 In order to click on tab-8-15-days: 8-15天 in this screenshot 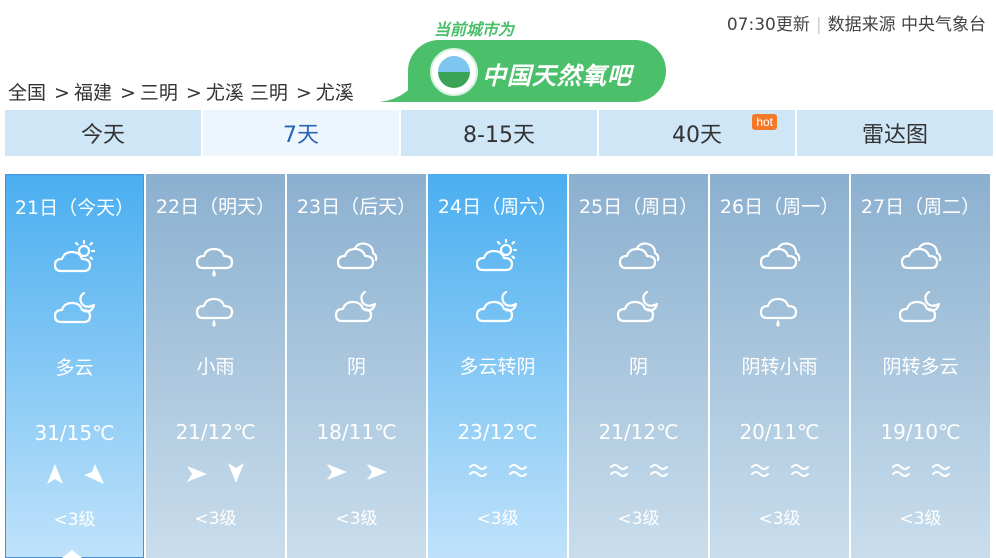, I will do `click(499, 133)`.